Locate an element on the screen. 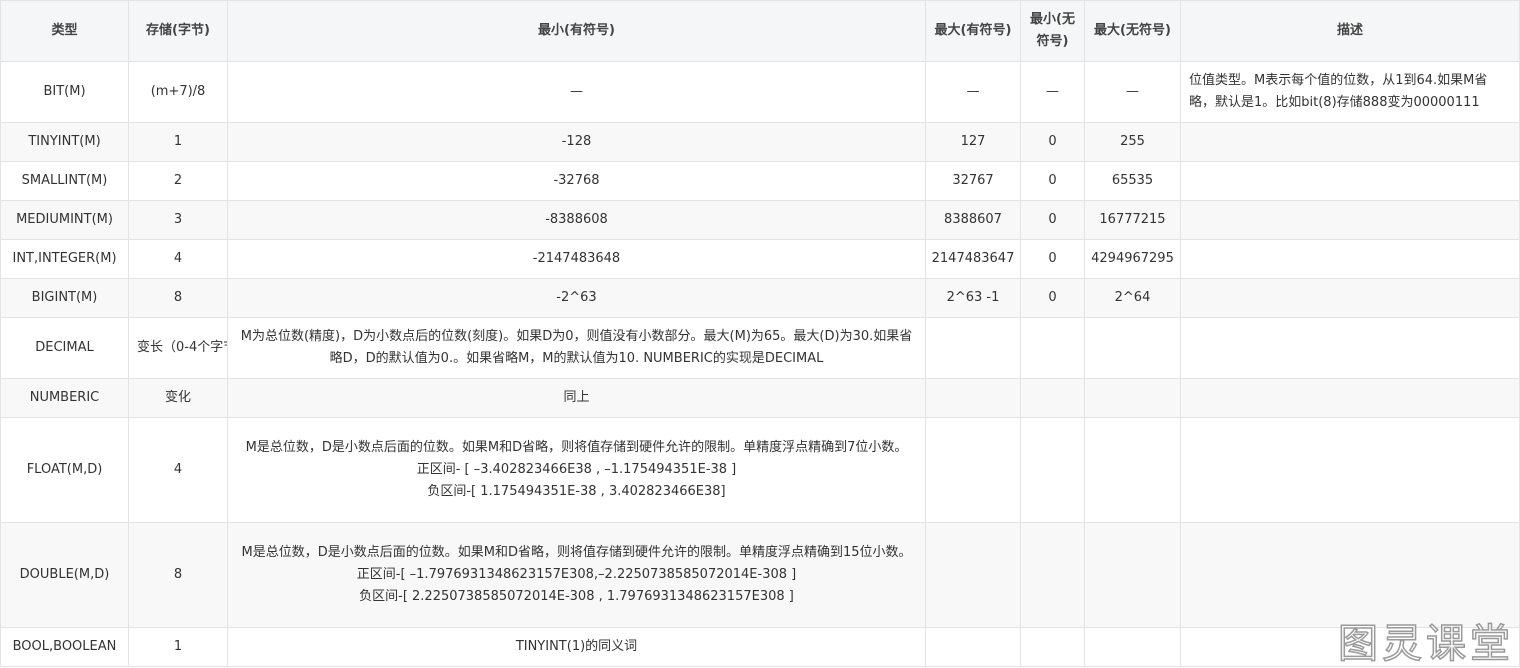  cell-max-signed: 8388607 is located at coordinates (973, 220).